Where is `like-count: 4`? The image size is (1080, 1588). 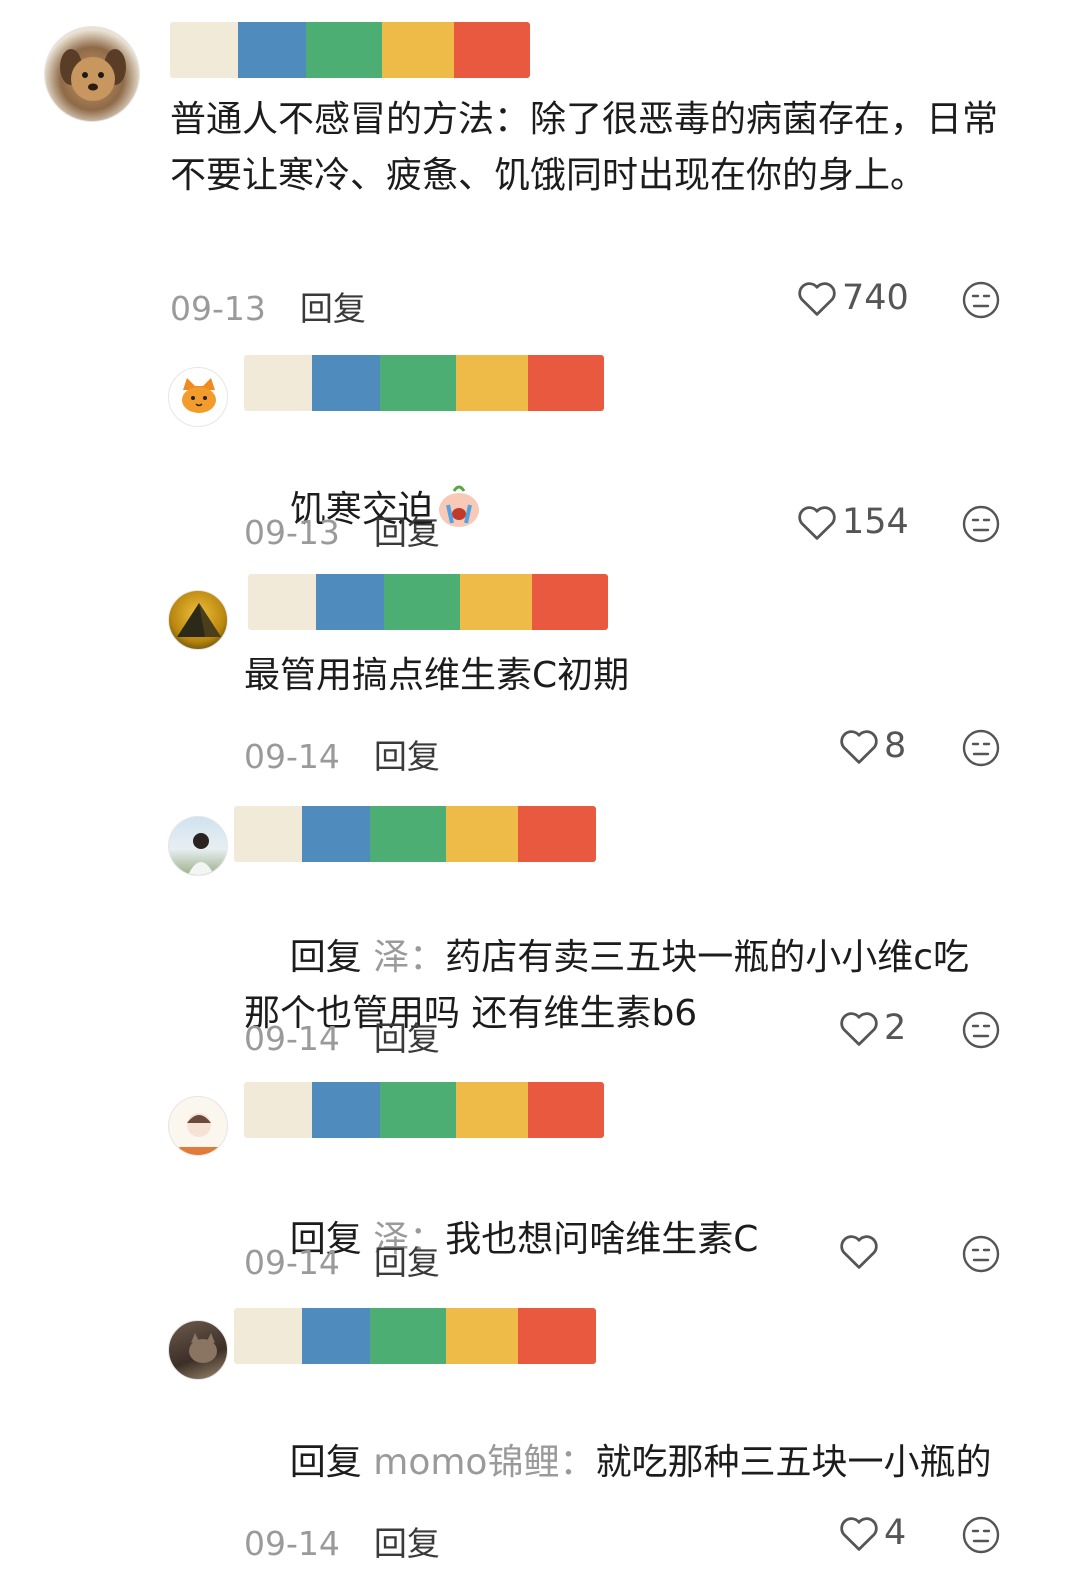 like-count: 4 is located at coordinates (895, 1533).